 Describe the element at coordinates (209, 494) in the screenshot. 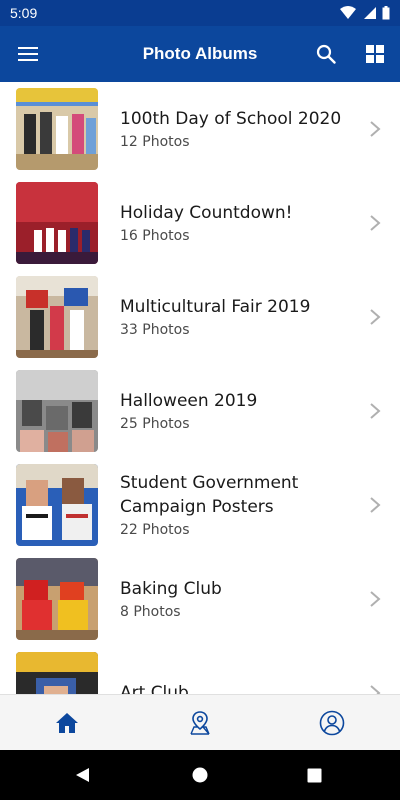

I see `album-title: Student Government Campaign Posters` at that location.